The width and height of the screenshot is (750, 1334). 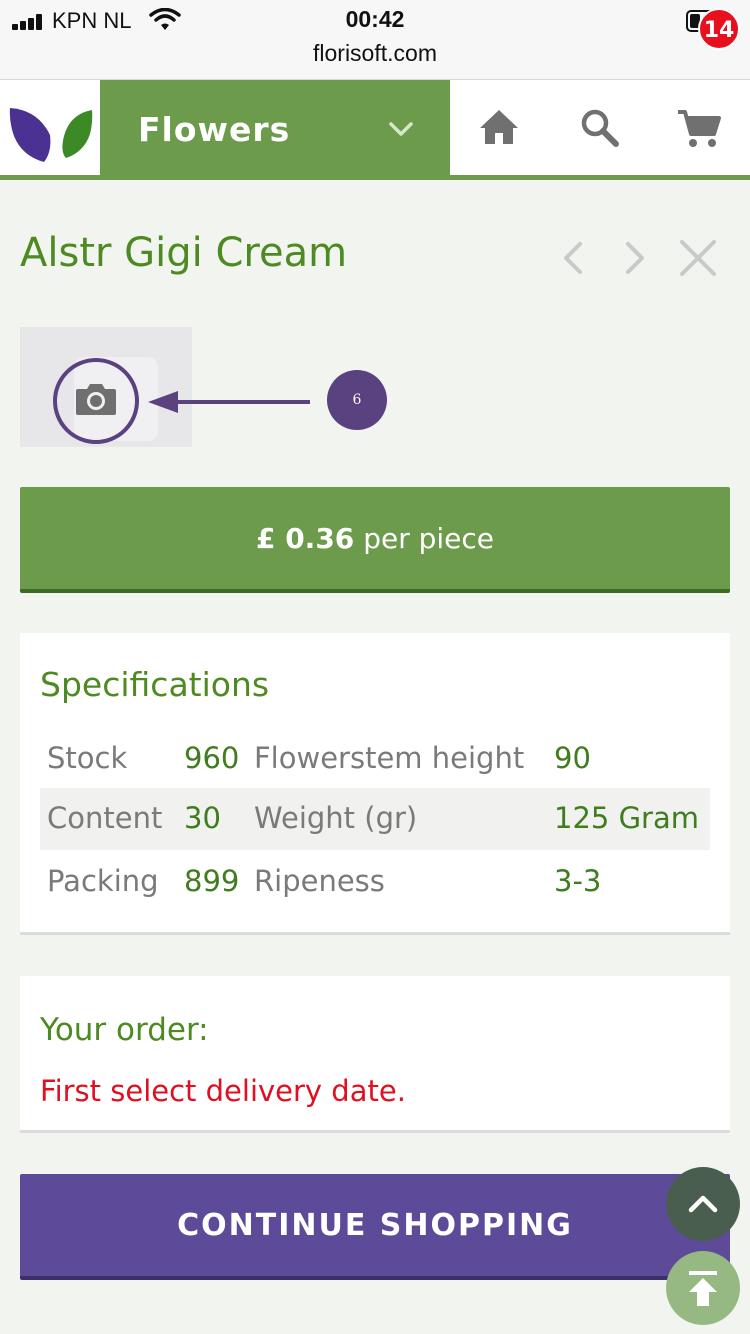 I want to click on category-label: Flowers, so click(x=214, y=129).